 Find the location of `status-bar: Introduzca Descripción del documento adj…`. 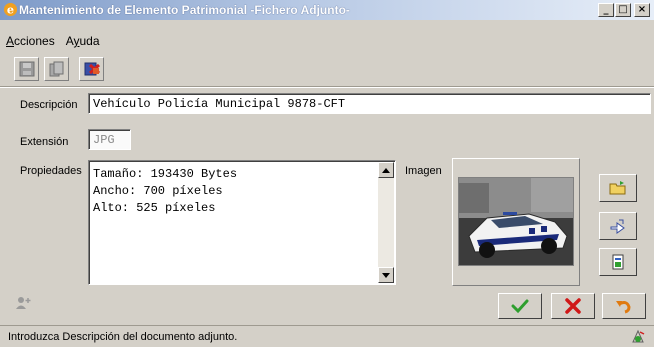

status-bar: Introduzca Descripción del documento adj… is located at coordinates (327, 336).